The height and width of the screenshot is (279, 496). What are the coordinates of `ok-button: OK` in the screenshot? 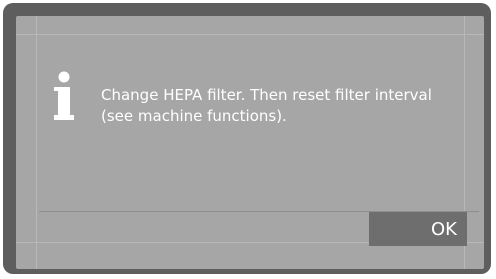 It's located at (418, 229).